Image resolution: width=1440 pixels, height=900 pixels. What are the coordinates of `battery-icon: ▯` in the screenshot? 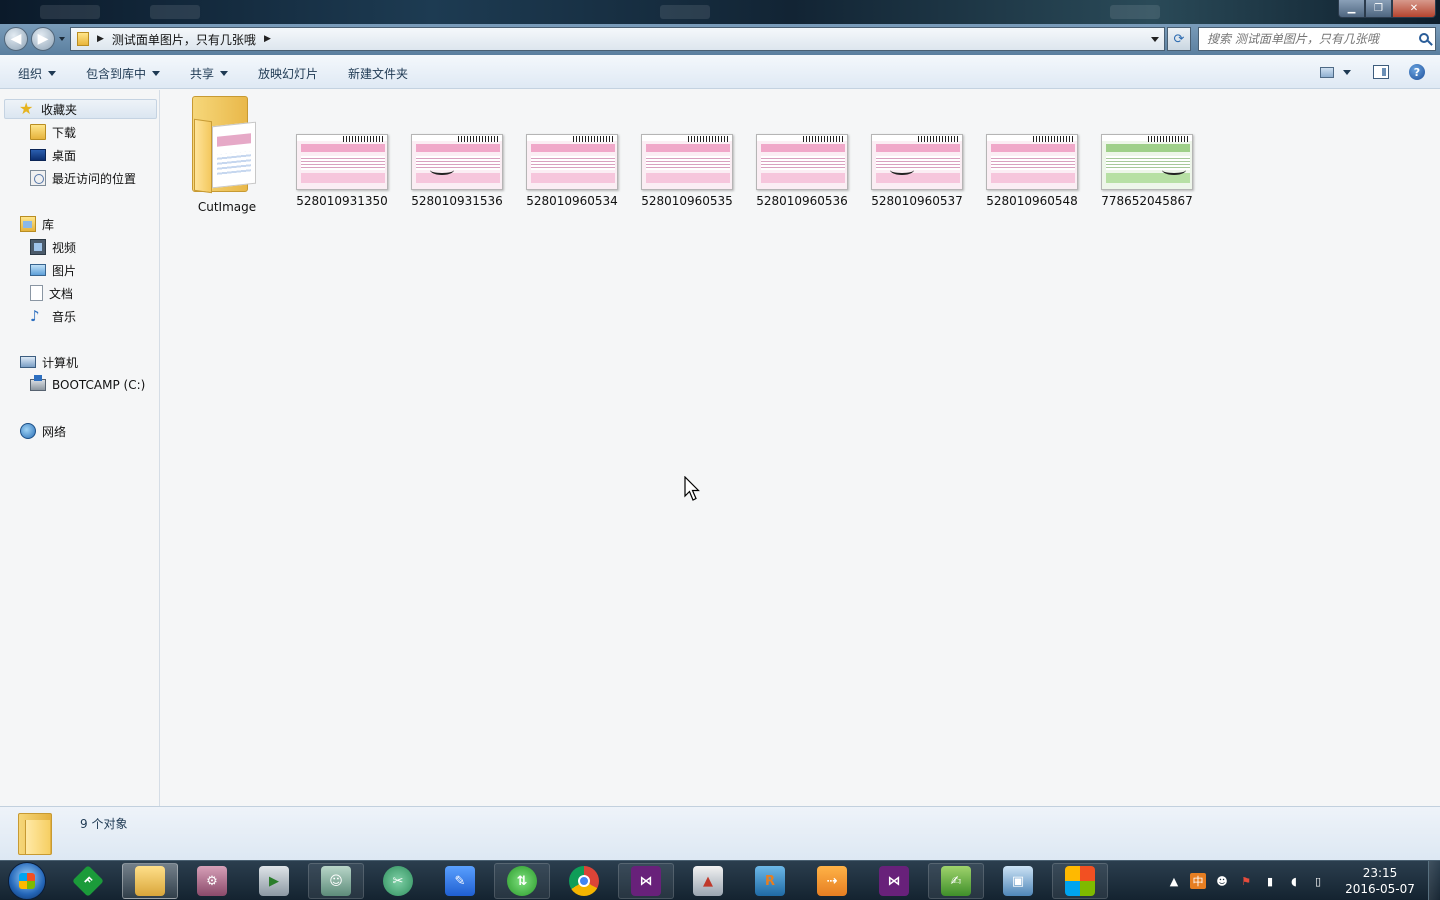 It's located at (1318, 881).